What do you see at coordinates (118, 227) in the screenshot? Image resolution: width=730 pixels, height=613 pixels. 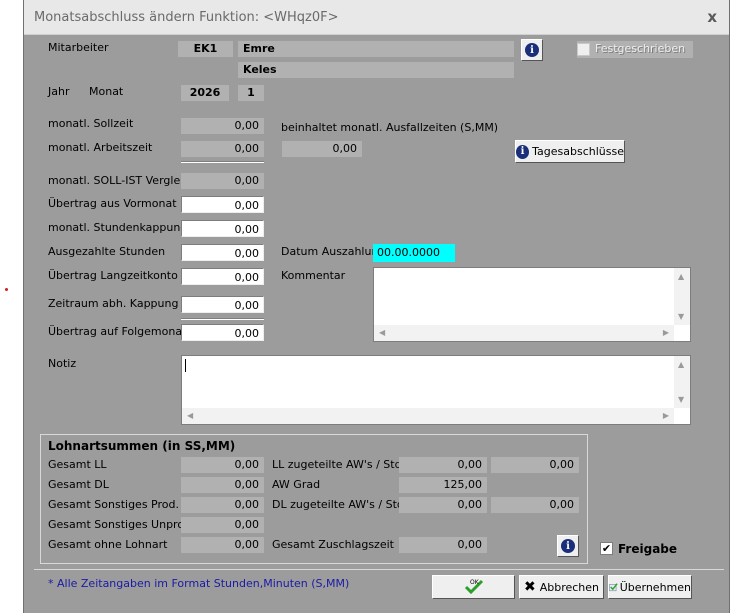 I see `stundenkappung-label: monatl. Stundenkappung` at bounding box center [118, 227].